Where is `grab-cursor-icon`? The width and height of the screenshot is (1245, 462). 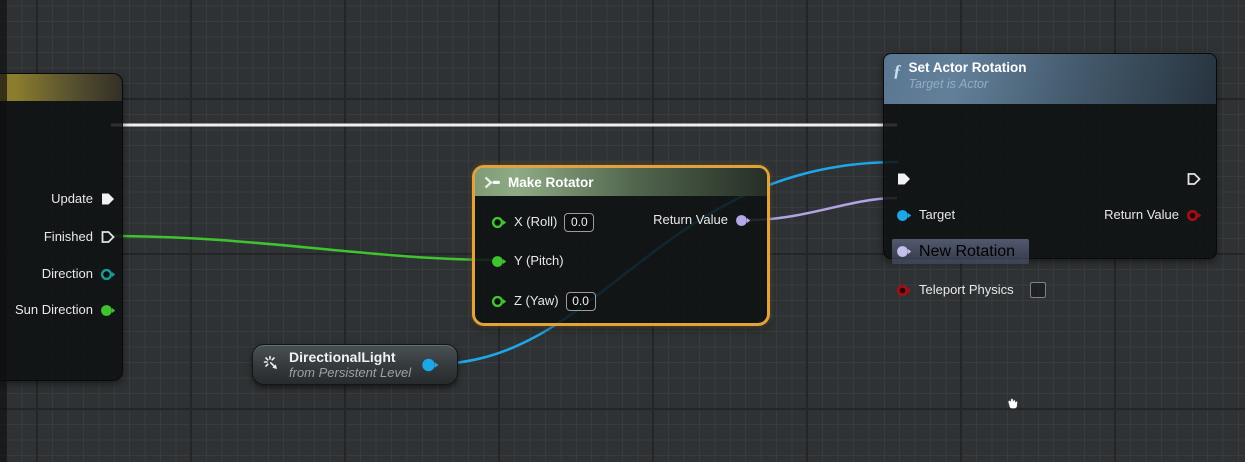 grab-cursor-icon is located at coordinates (1012, 403).